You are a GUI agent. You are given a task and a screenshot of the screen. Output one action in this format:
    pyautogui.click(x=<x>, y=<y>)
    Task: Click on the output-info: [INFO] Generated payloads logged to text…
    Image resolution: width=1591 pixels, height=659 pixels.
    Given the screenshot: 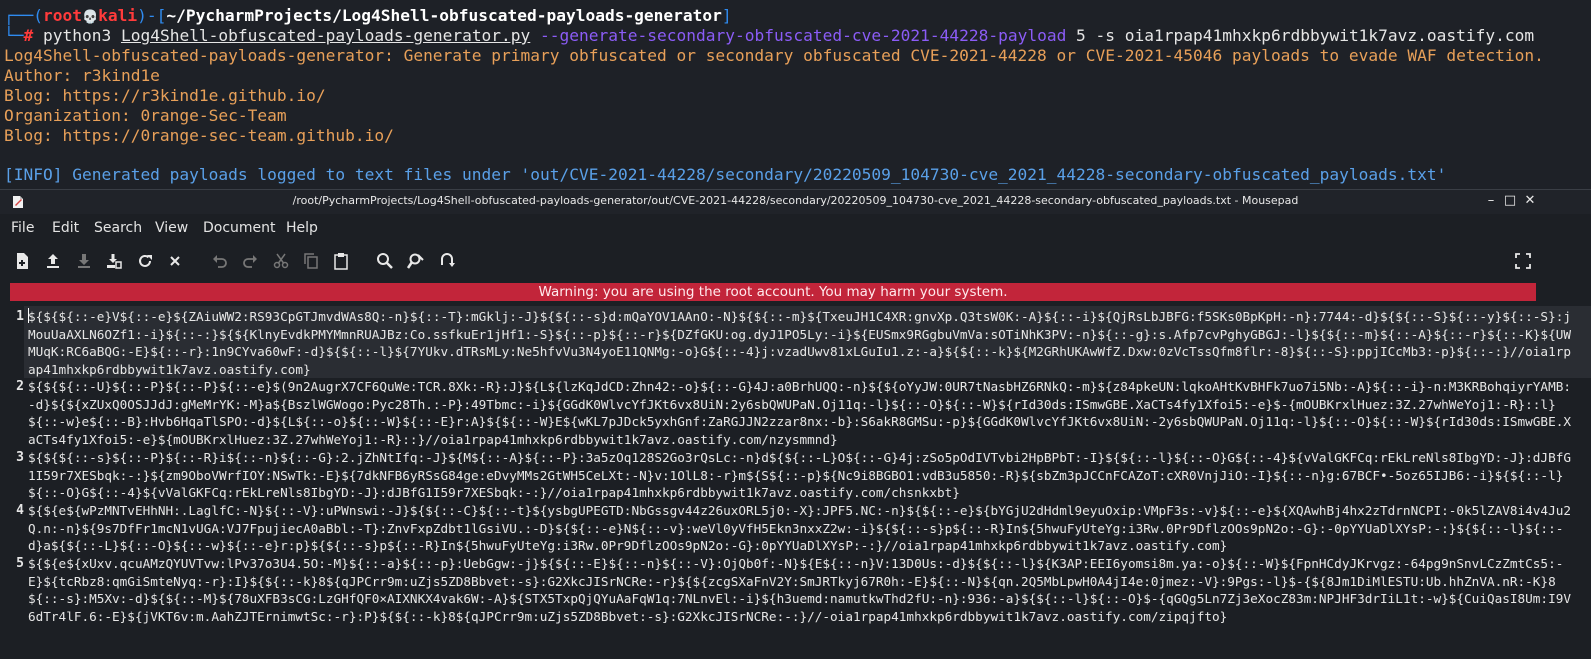 What is the action you would take?
    pyautogui.click(x=725, y=174)
    